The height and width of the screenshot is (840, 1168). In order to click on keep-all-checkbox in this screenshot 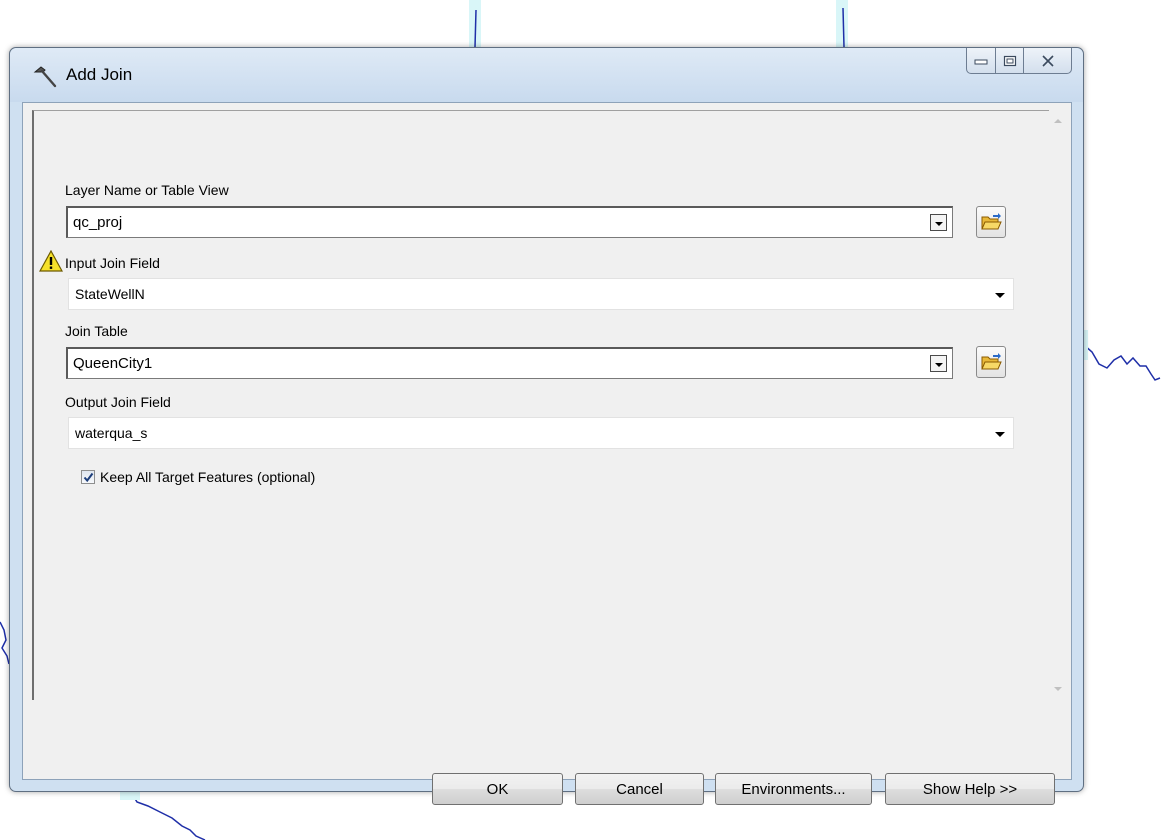, I will do `click(88, 477)`.